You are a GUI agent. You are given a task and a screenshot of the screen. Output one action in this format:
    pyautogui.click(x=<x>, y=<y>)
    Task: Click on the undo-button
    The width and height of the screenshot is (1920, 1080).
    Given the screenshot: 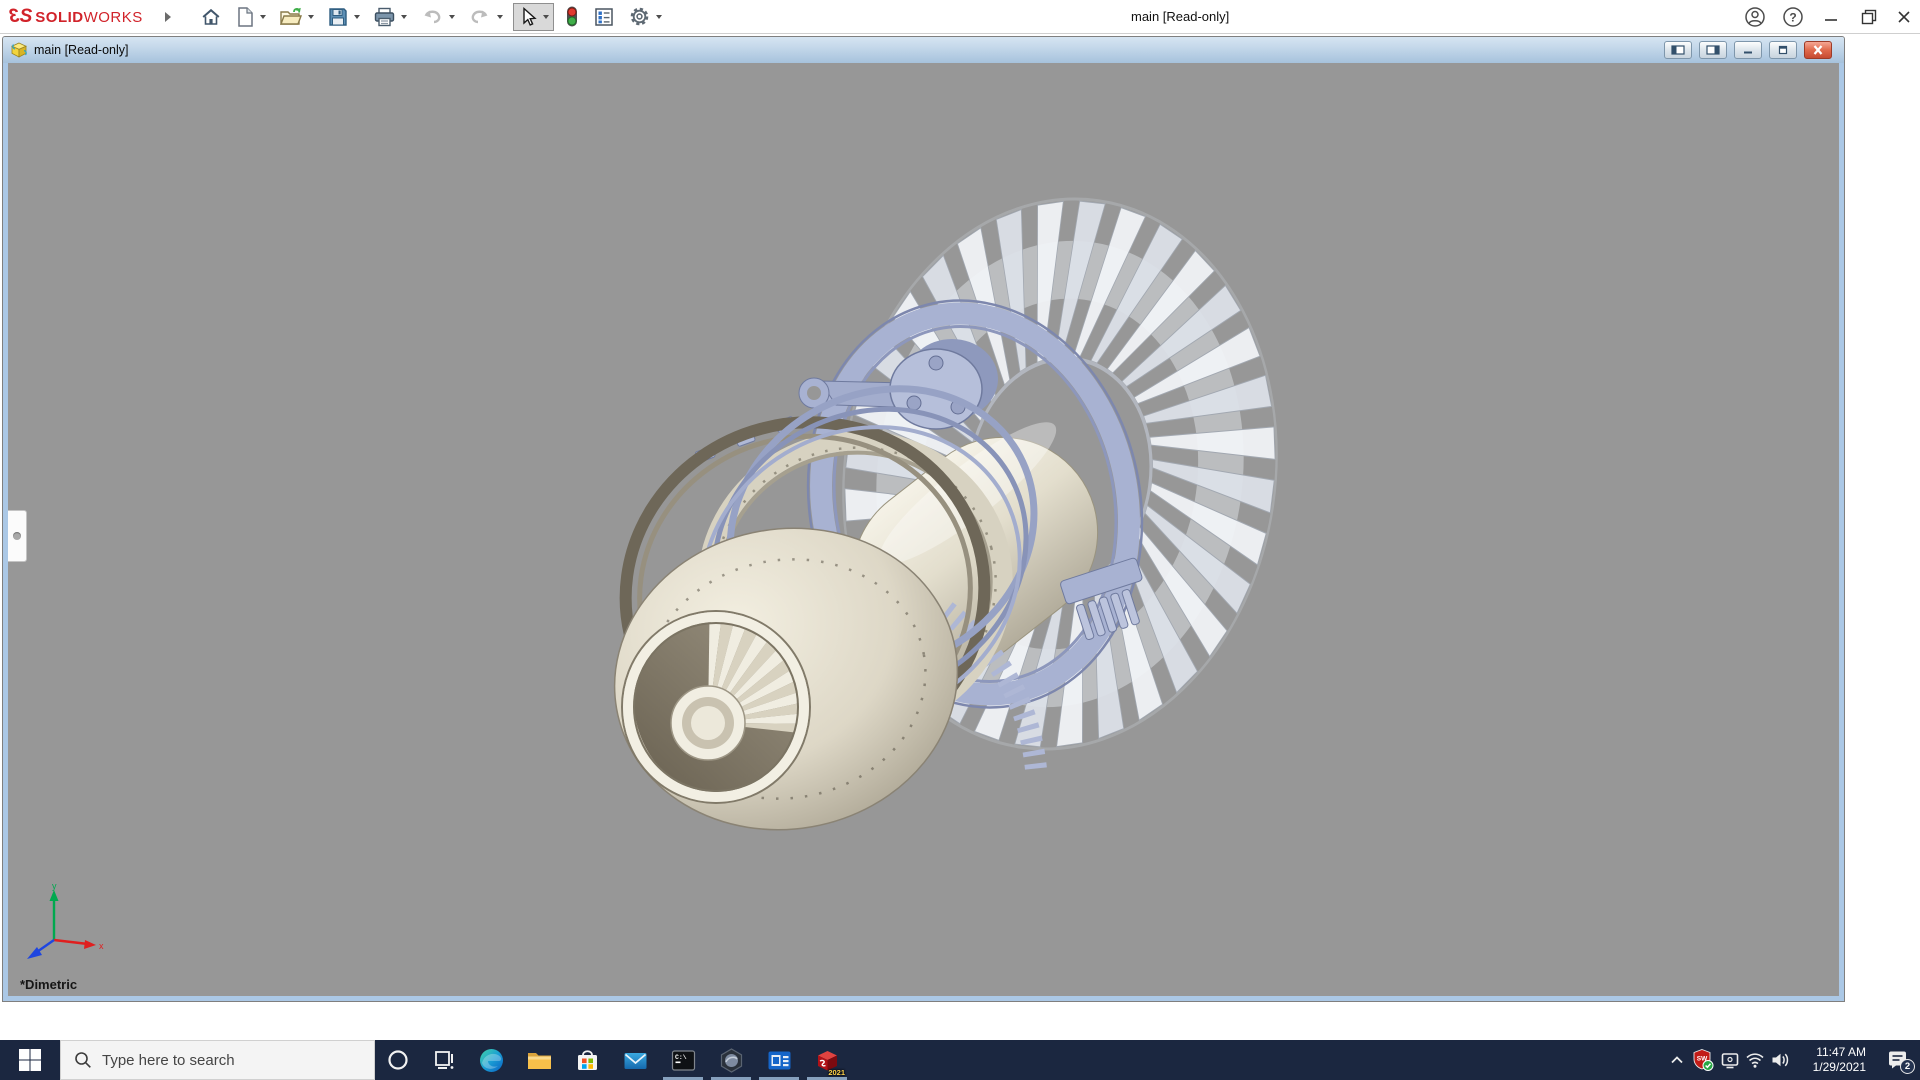 What is the action you would take?
    pyautogui.click(x=437, y=17)
    